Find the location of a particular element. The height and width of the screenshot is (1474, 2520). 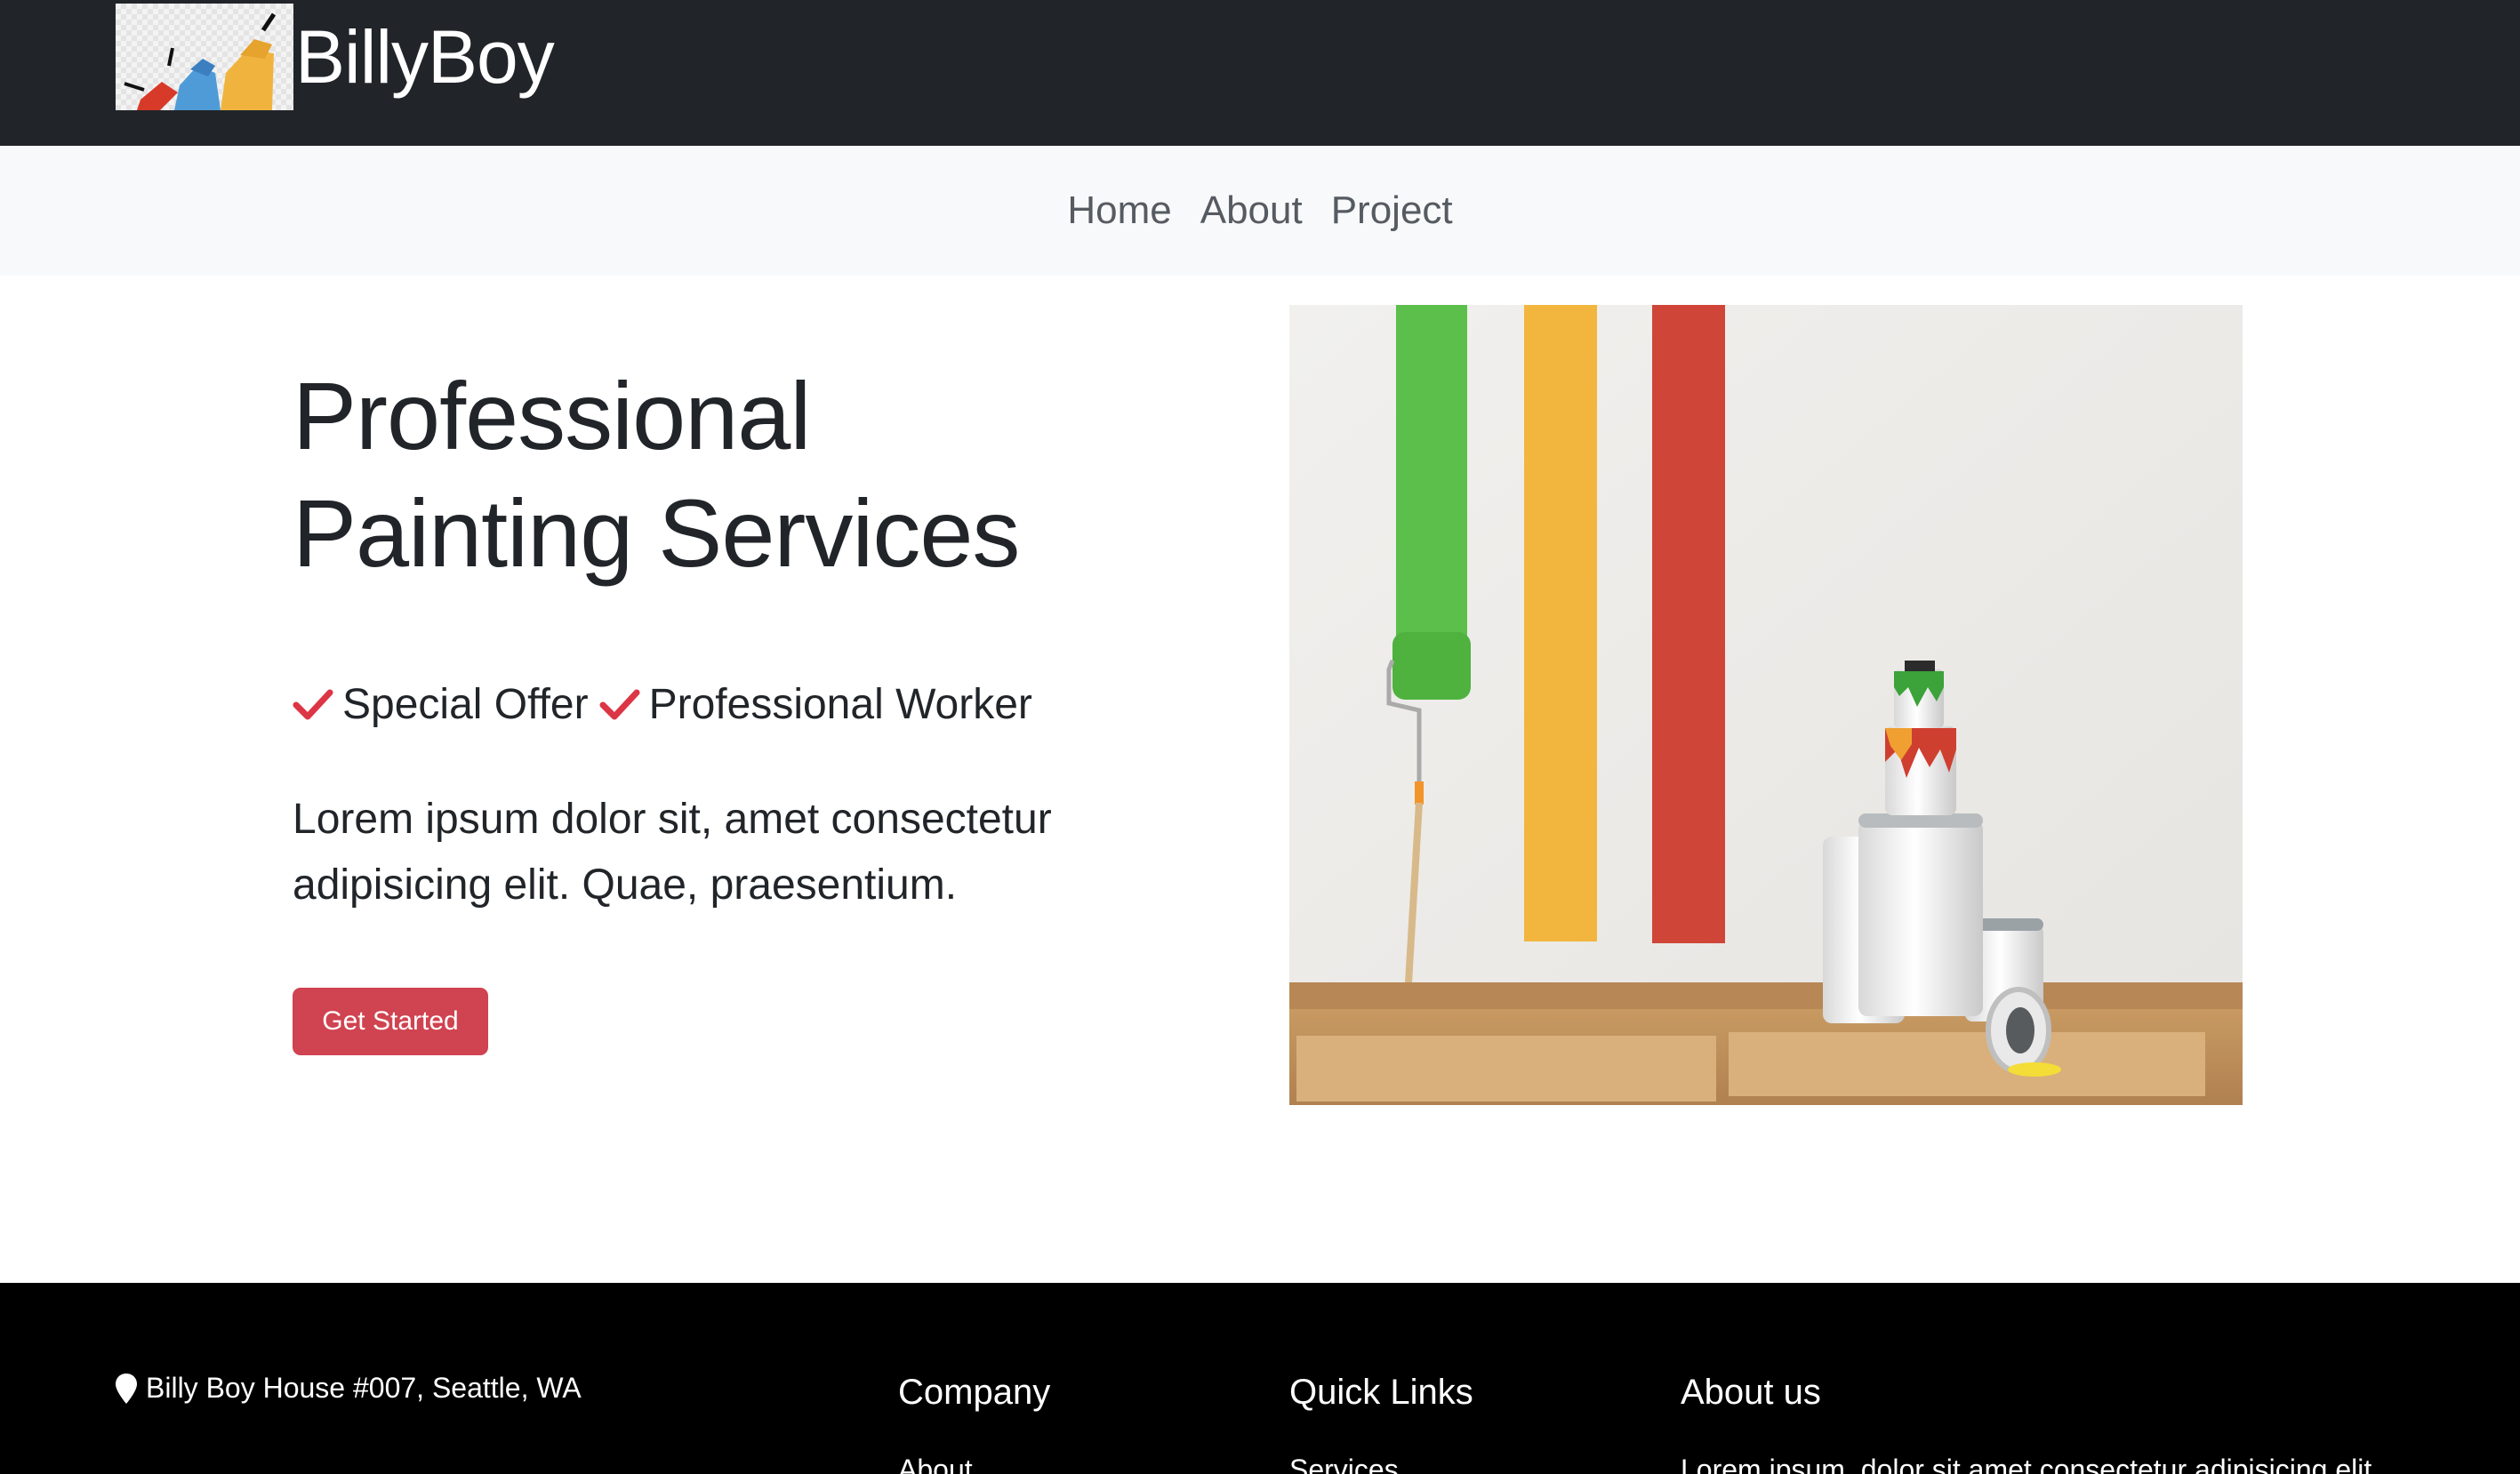

footer-column-title: Company is located at coordinates (974, 1393).